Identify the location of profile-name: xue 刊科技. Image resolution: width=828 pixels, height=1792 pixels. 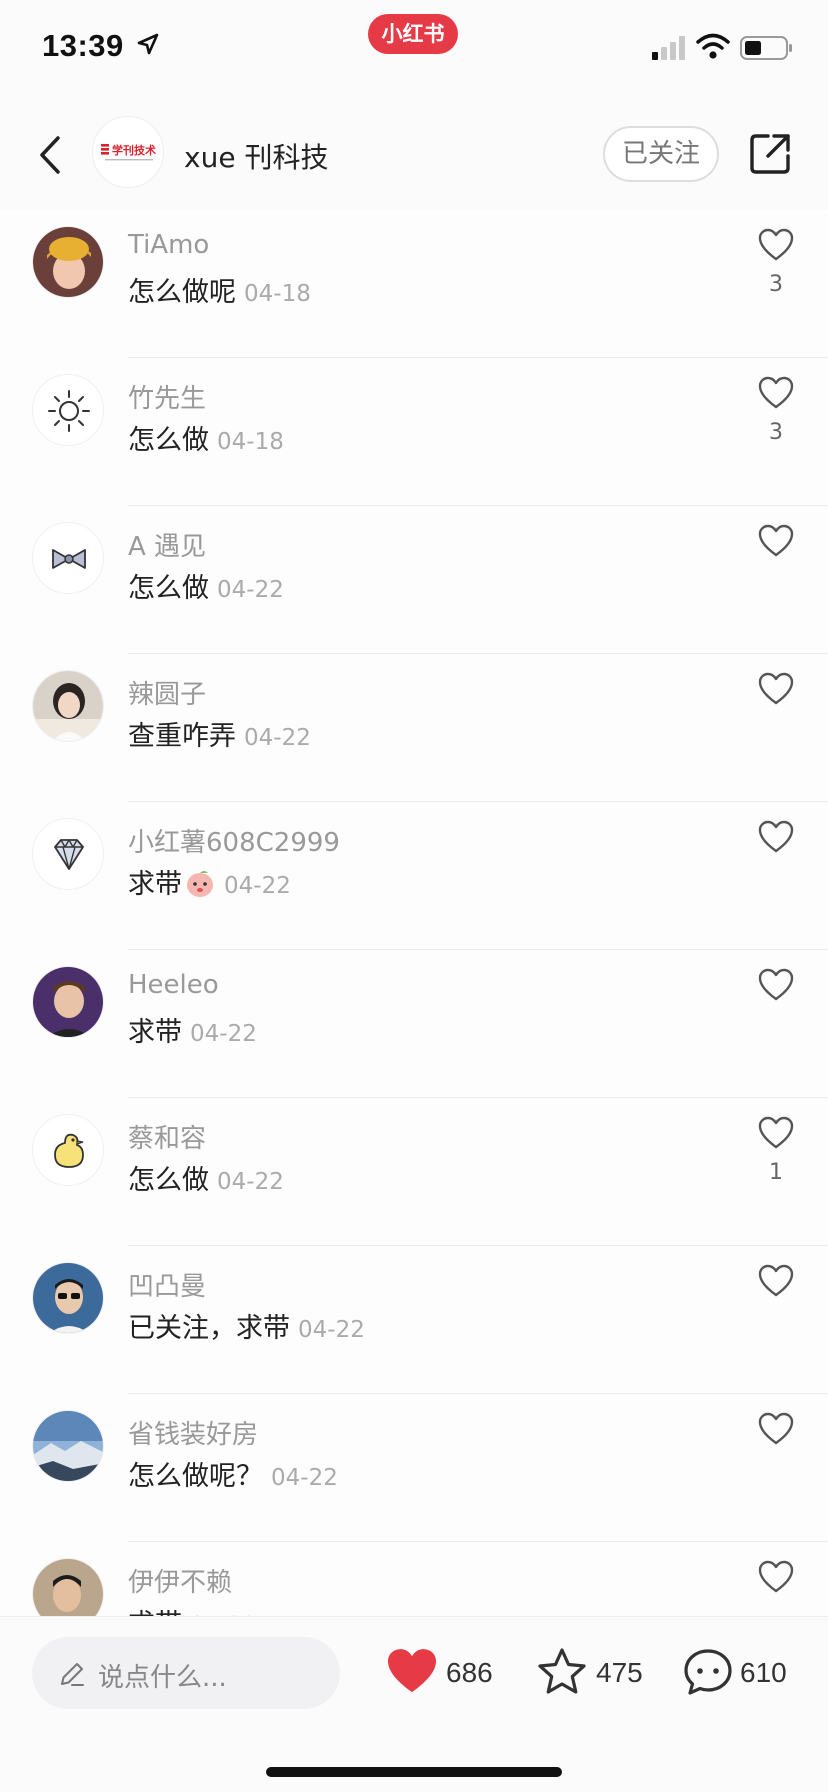
(256, 156).